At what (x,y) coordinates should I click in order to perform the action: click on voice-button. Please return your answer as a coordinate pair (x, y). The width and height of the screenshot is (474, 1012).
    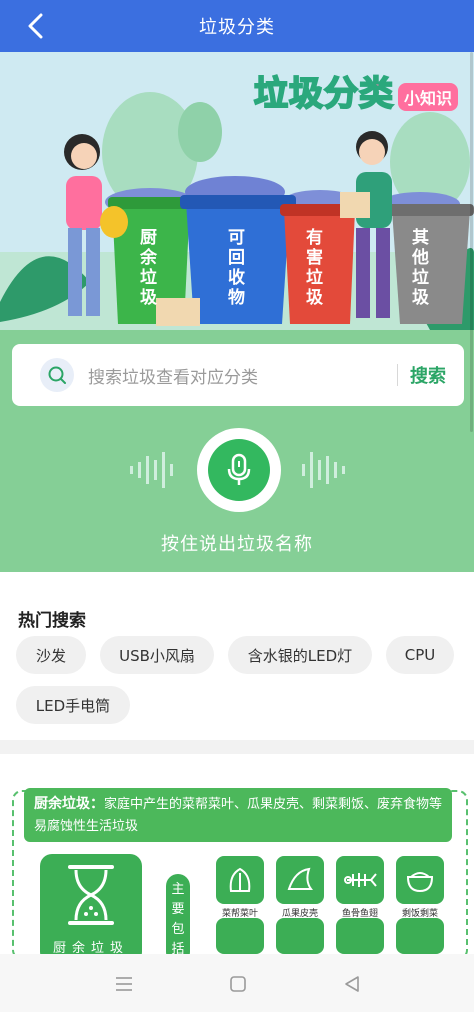
    Looking at the image, I should click on (239, 470).